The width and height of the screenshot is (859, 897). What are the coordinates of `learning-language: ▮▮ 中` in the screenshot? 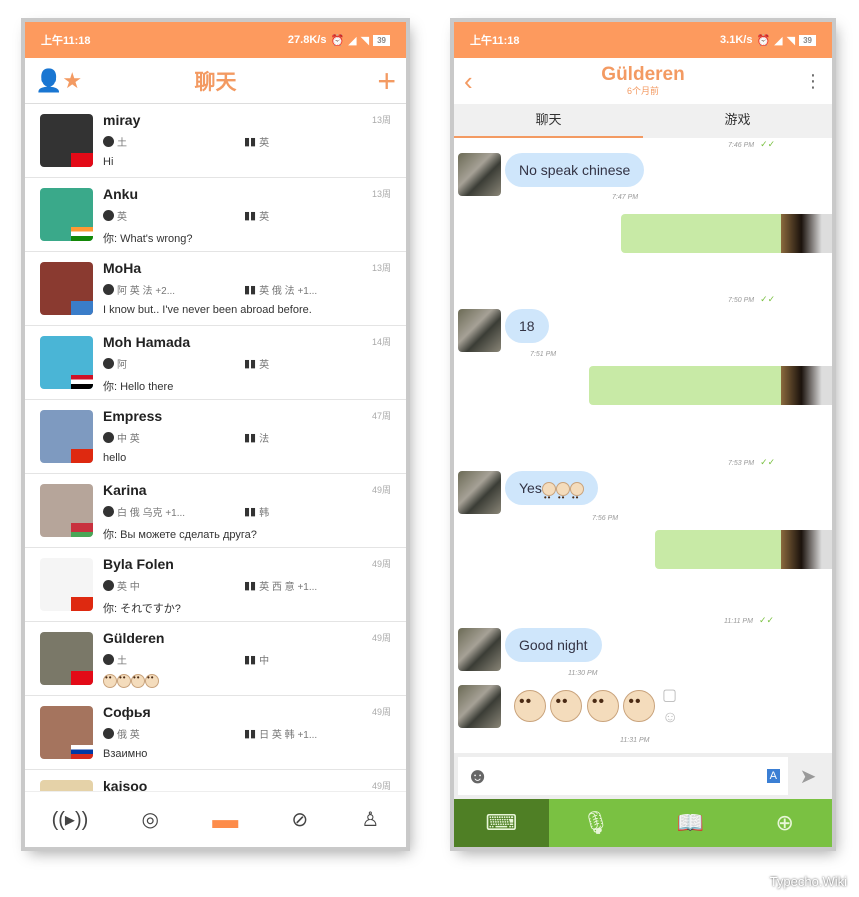 It's located at (257, 660).